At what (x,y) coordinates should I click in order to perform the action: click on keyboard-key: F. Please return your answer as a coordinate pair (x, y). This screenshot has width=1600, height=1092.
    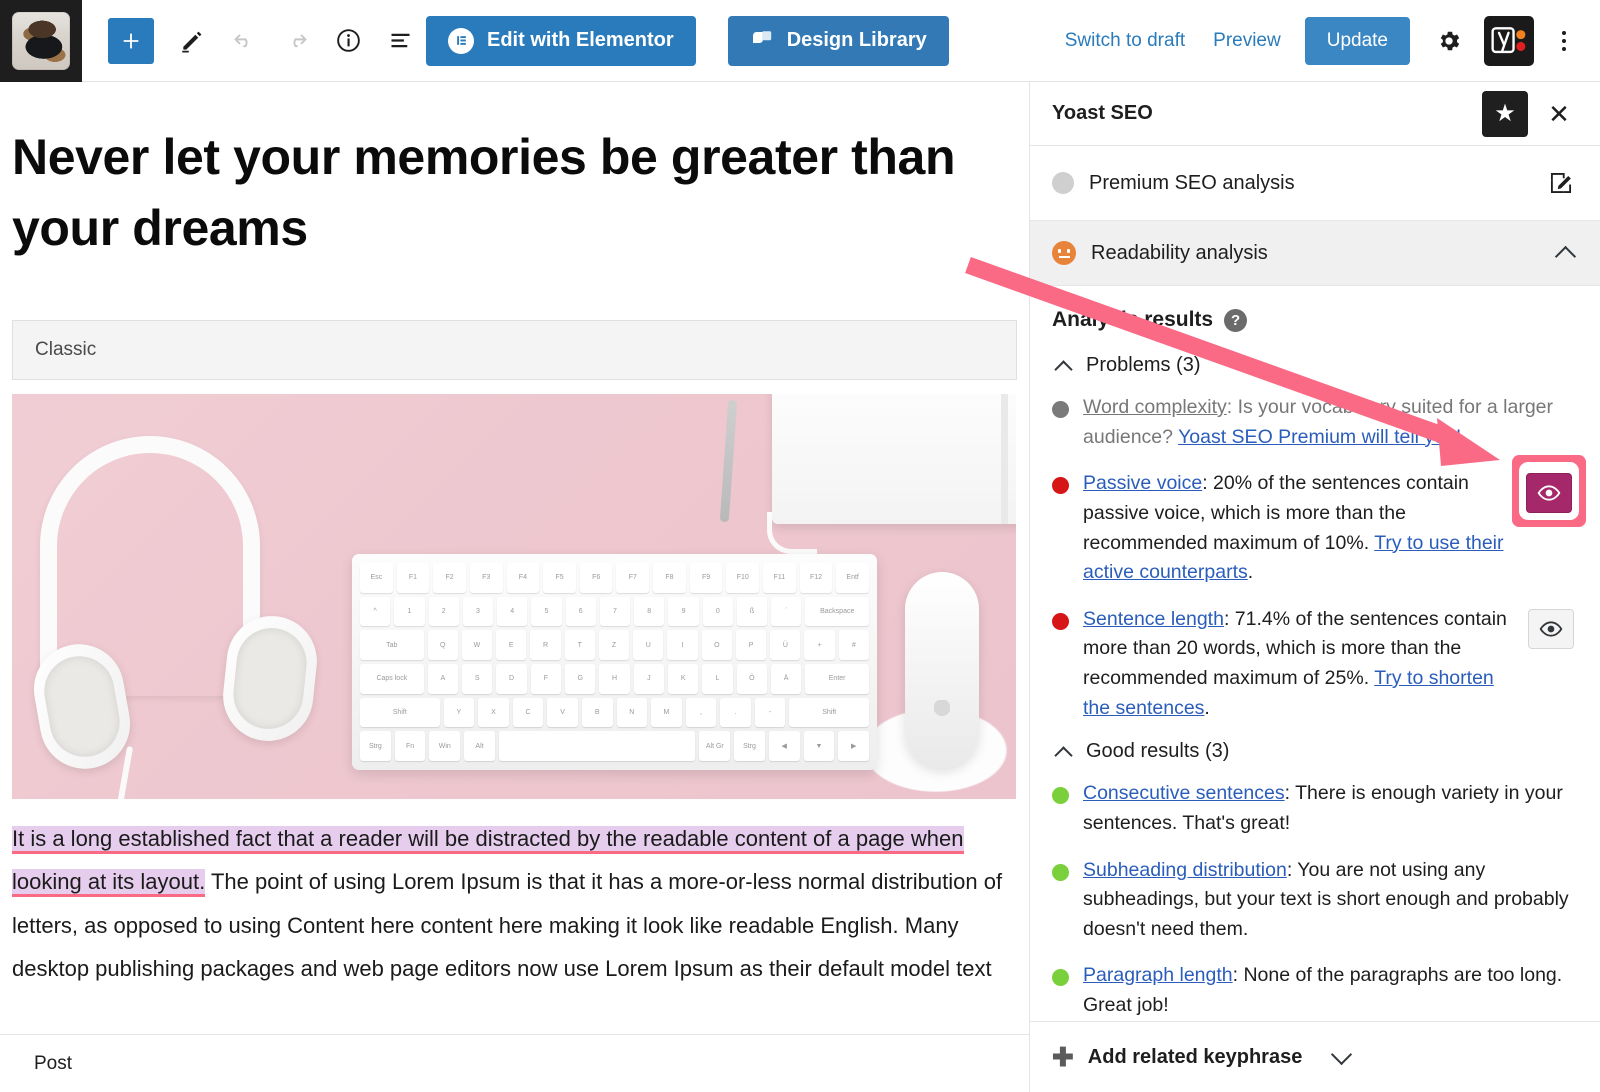
    Looking at the image, I should click on (545, 679).